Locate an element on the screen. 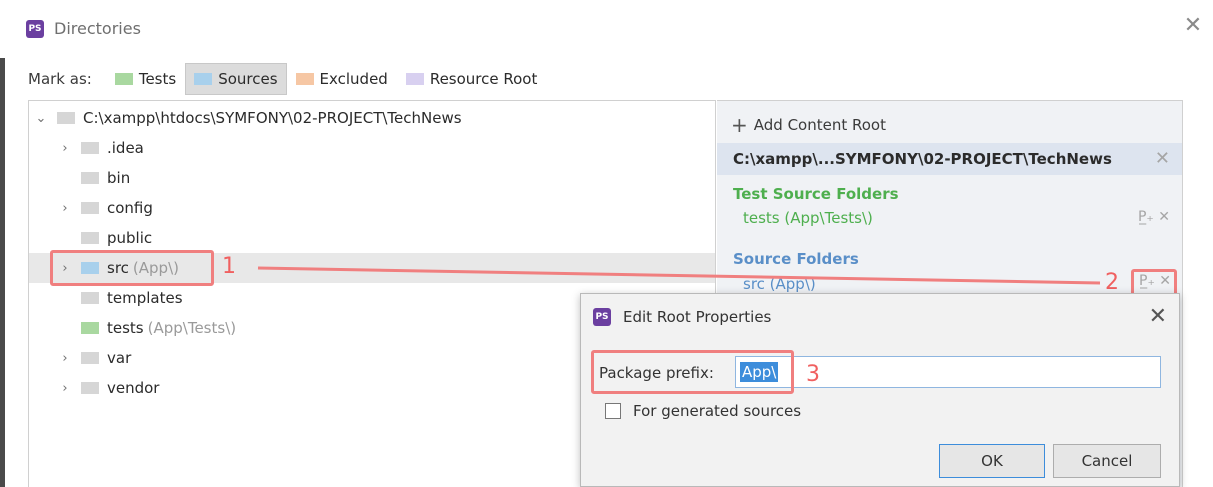  package-prefix-input: App\ is located at coordinates (948, 372).